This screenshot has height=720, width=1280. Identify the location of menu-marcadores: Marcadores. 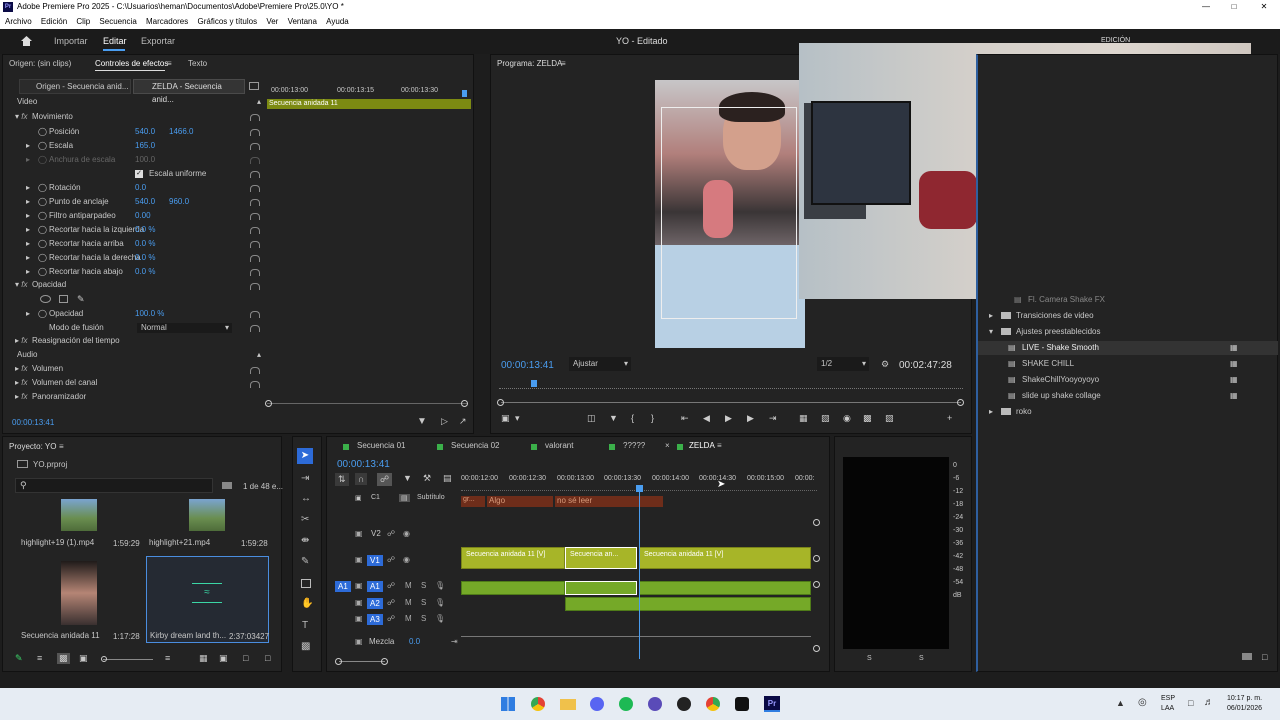
(167, 21).